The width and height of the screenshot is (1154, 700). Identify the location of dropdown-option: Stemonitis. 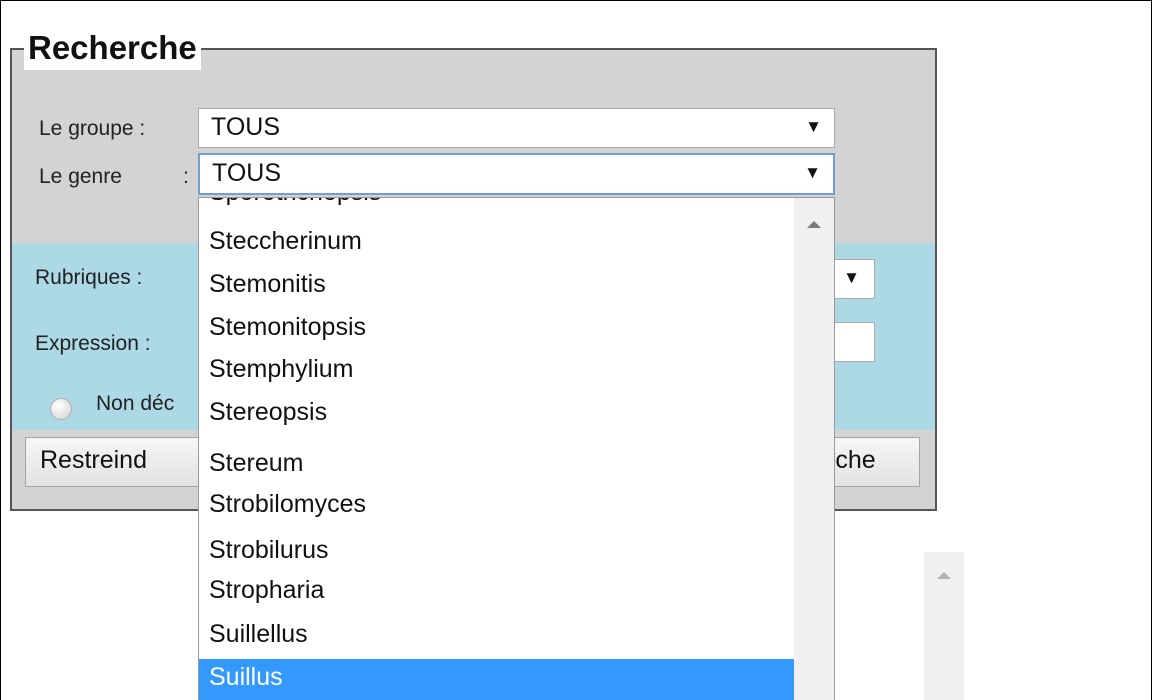
(496, 285).